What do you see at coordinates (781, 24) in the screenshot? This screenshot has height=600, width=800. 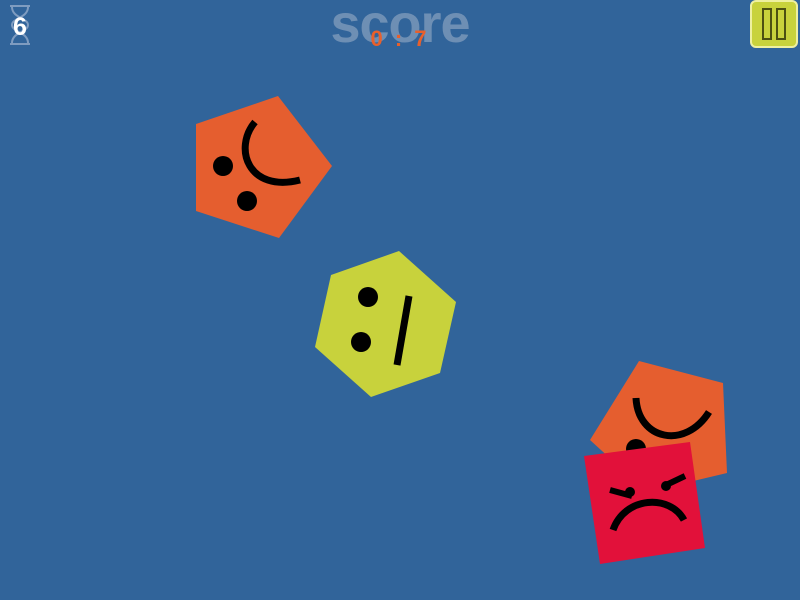 I see `pause-bar-right` at bounding box center [781, 24].